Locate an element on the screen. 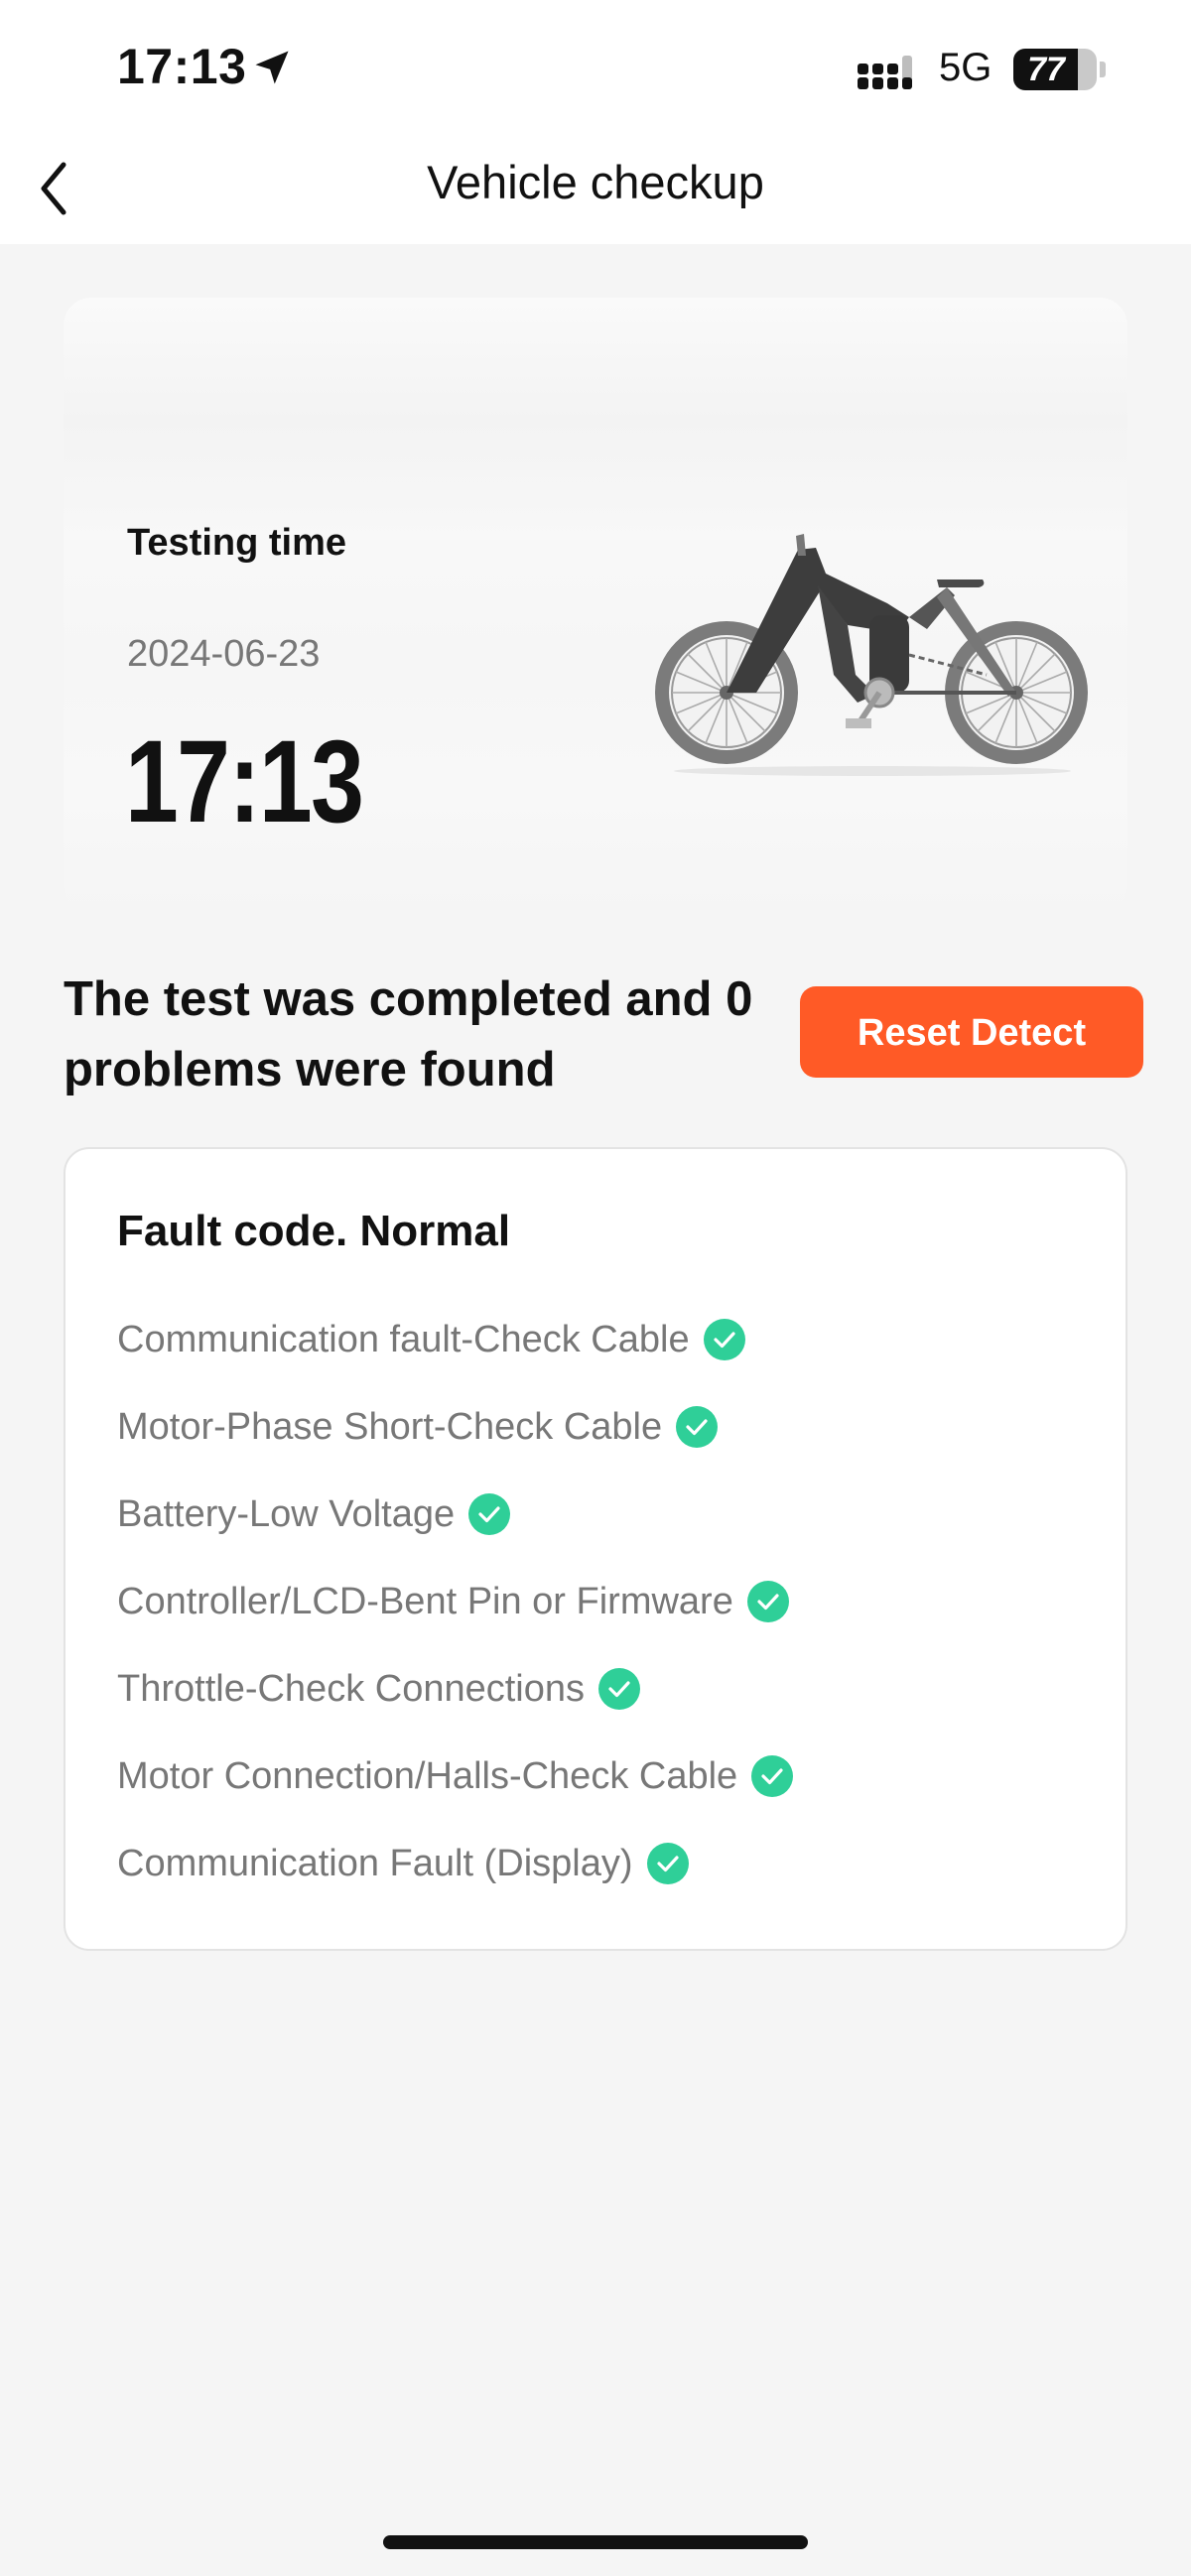 This screenshot has width=1191, height=2576. battery-level: 77 is located at coordinates (1046, 70).